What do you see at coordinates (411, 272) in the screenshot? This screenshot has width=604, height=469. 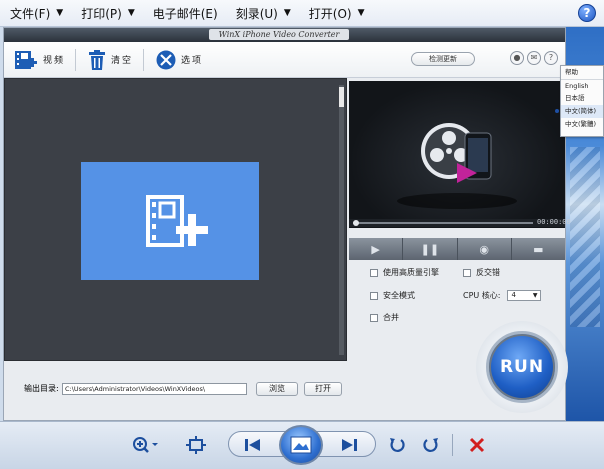 I see `hq-engine-label: 使用高质量引擎` at bounding box center [411, 272].